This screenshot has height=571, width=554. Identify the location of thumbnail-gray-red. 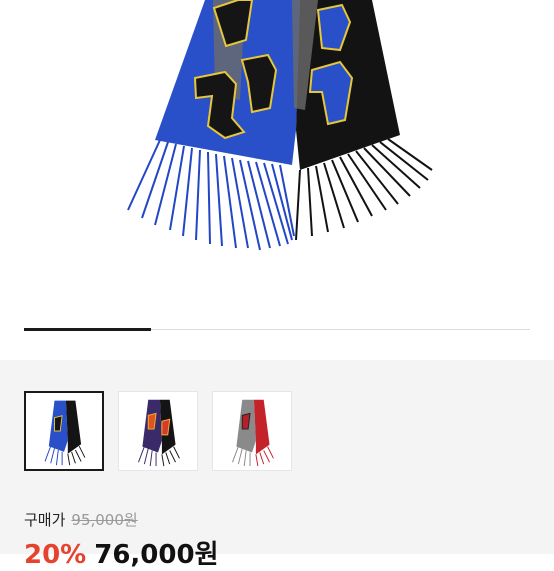
(252, 431).